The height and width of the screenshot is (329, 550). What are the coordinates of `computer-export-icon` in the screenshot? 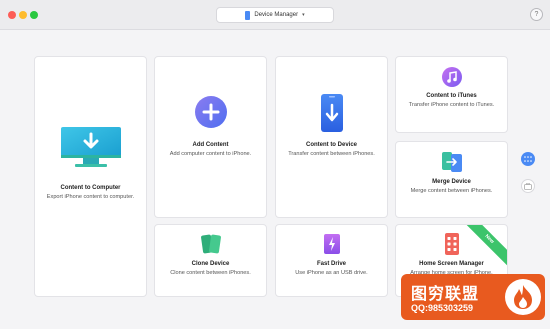 It's located at (90, 148).